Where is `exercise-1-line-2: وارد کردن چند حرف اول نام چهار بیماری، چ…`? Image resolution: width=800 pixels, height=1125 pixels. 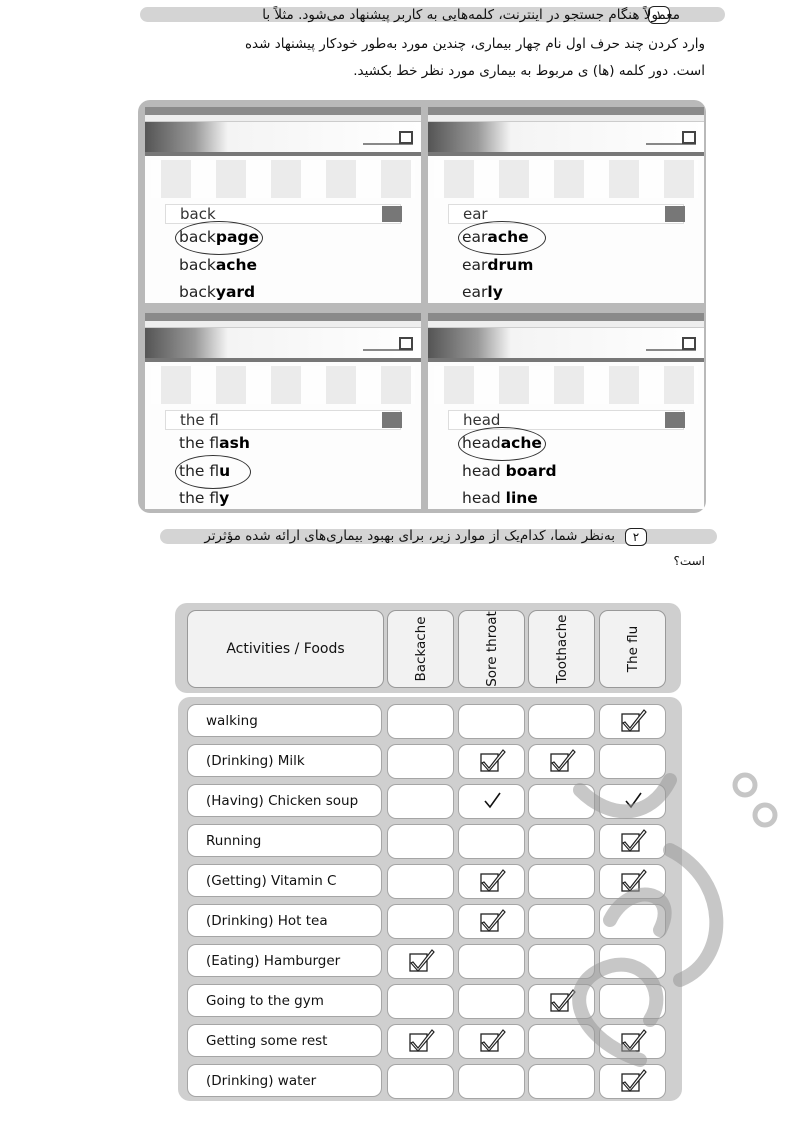
exercise-1-line-2: وارد کردن چند حرف اول نام چهار بیماری، چ… is located at coordinates (474, 44).